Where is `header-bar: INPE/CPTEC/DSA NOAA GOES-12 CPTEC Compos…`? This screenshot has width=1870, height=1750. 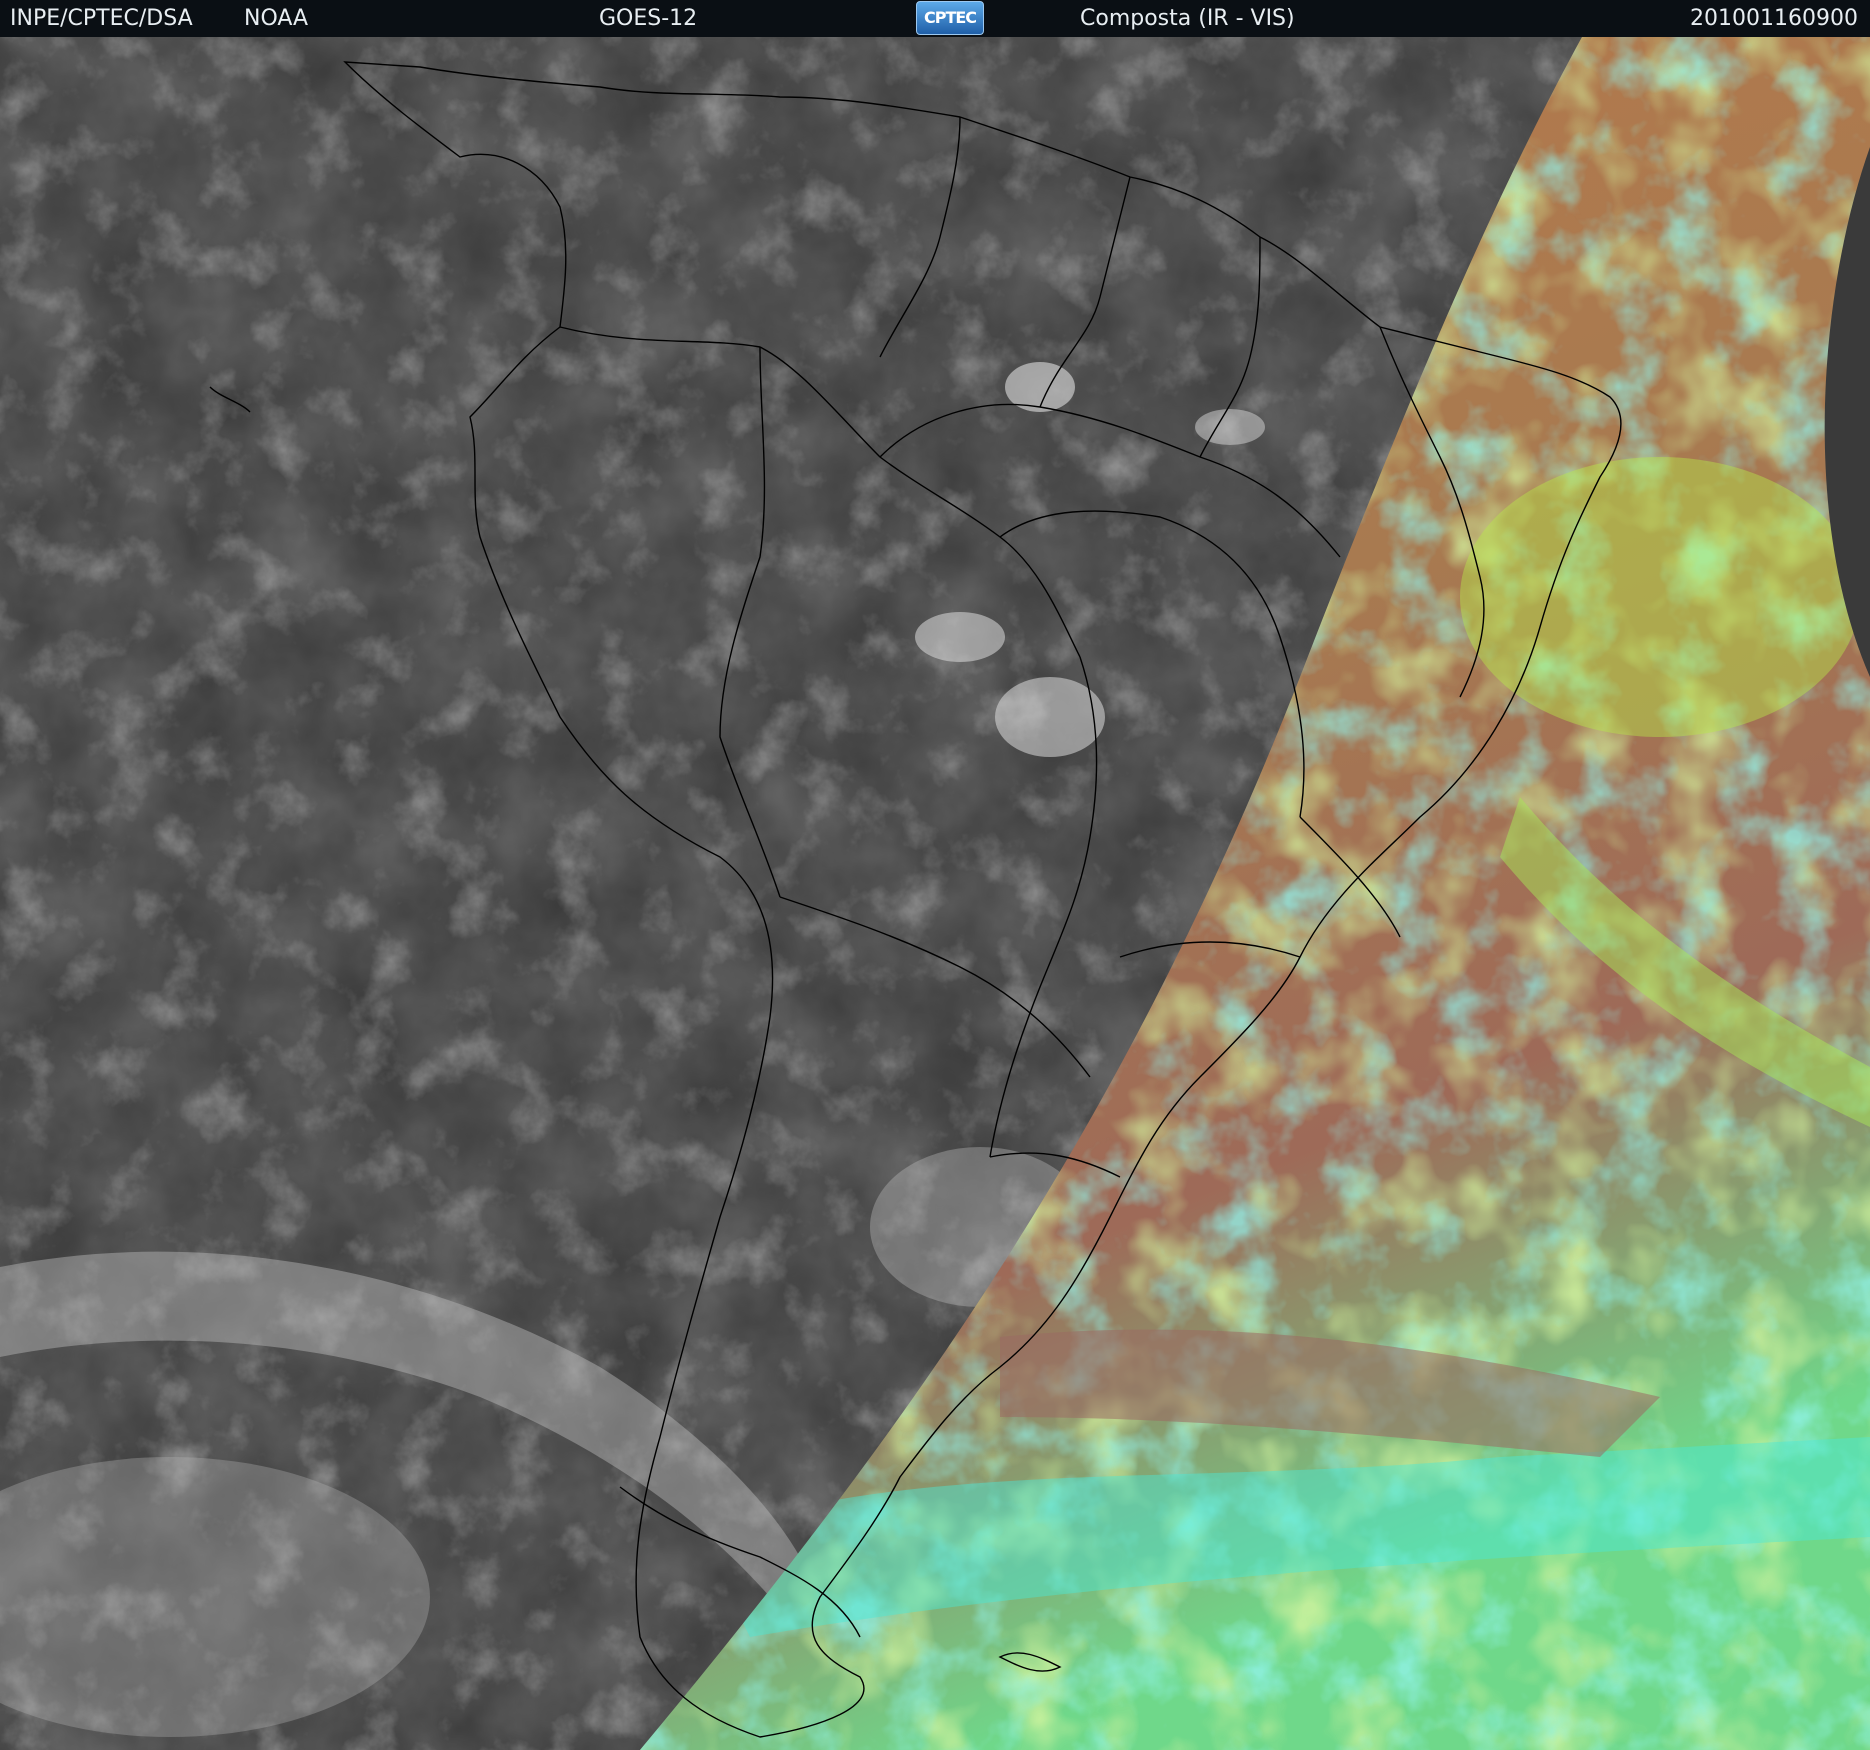 header-bar: INPE/CPTEC/DSA NOAA GOES-12 CPTEC Compos… is located at coordinates (935, 19).